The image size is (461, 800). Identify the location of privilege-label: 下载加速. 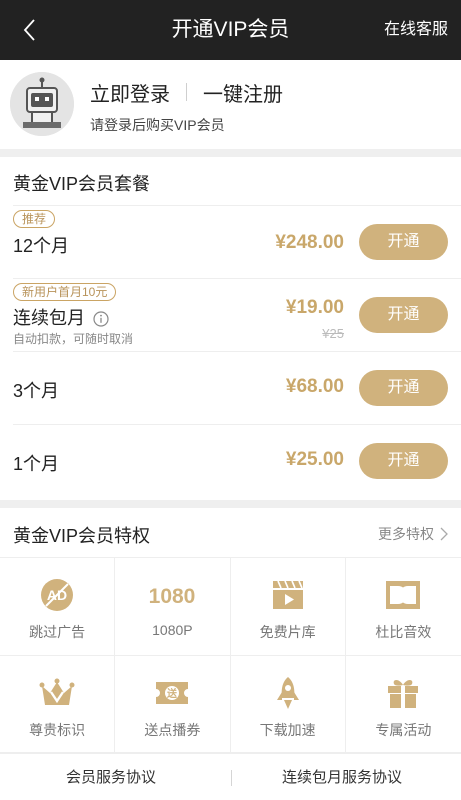
(287, 729).